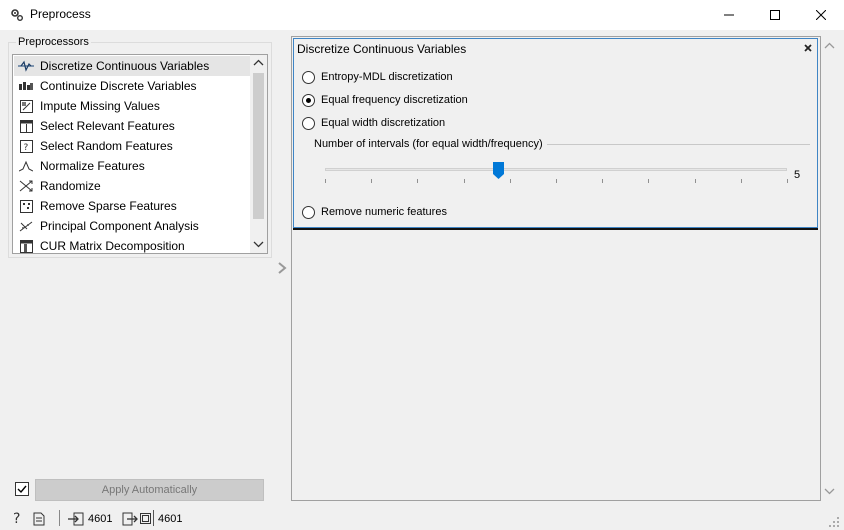  Describe the element at coordinates (53, 42) in the screenshot. I see `preprocessors-label: Preprocessors` at that location.